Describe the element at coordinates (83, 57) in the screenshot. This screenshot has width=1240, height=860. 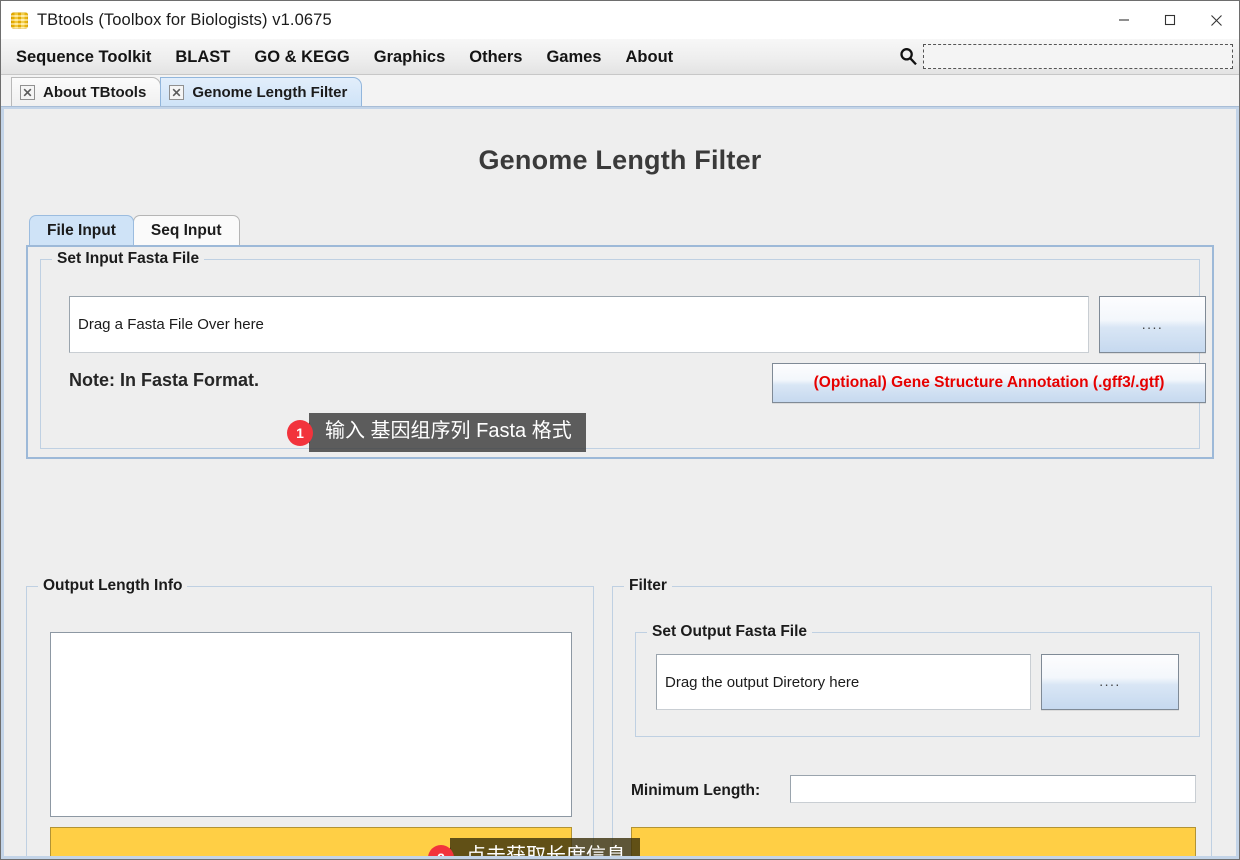
I see `menu-item-sequence-toolkit: Sequence Toolkit` at that location.